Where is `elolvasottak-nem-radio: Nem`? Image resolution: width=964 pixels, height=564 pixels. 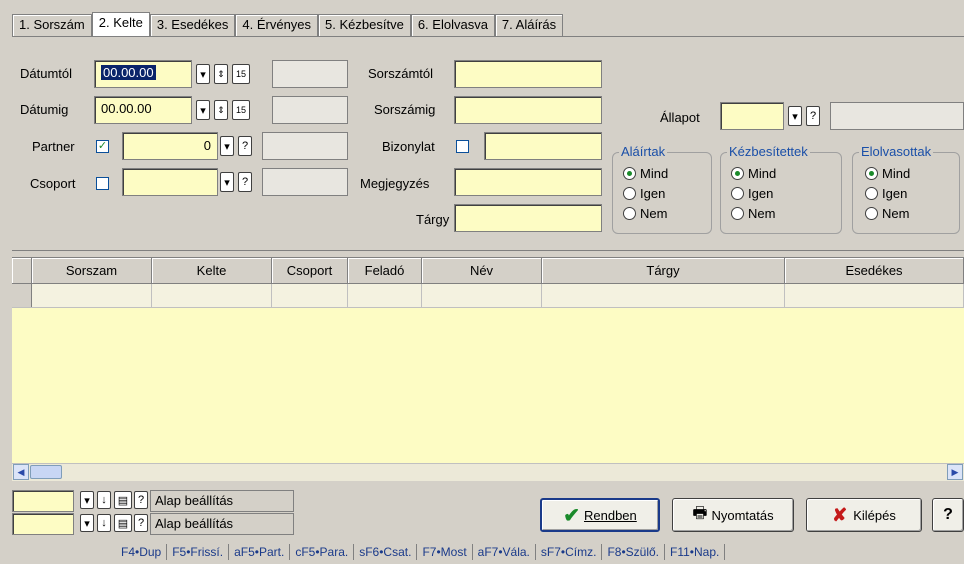
elolvasottak-nem-radio: Nem is located at coordinates (887, 213).